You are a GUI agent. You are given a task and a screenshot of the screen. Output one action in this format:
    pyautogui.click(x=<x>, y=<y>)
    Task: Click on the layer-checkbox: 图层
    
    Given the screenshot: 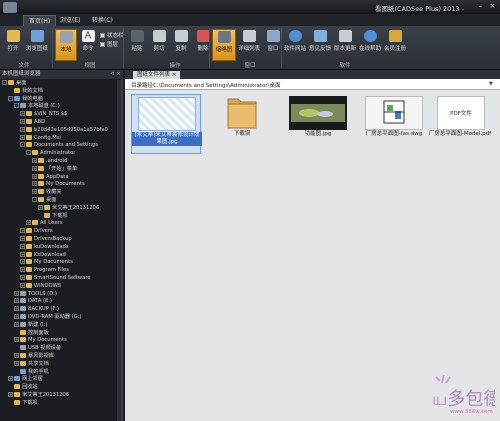 What is the action you would take?
    pyautogui.click(x=109, y=44)
    